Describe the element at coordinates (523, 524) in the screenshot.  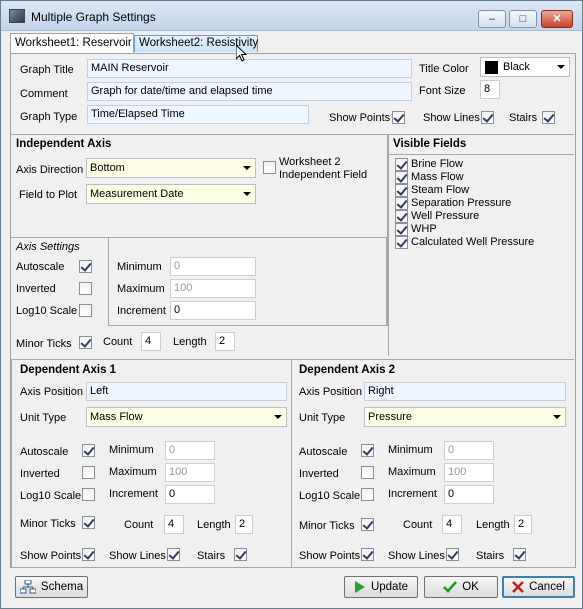
I see `dep2-length-input: 2` at that location.